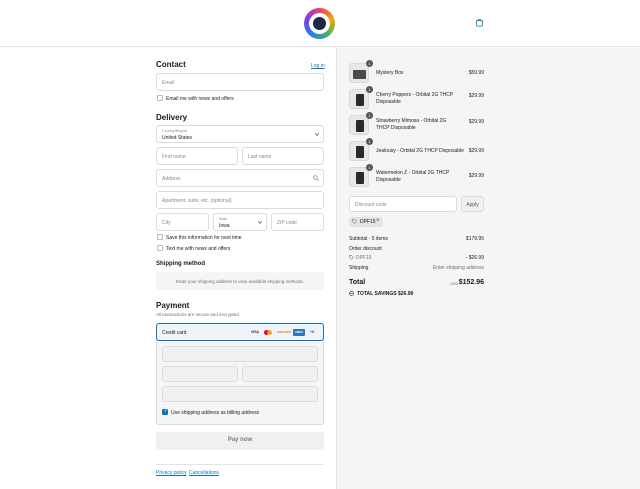 This screenshot has width=640, height=489. Describe the element at coordinates (283, 156) in the screenshot. I see `last-name-field: Last name` at that location.